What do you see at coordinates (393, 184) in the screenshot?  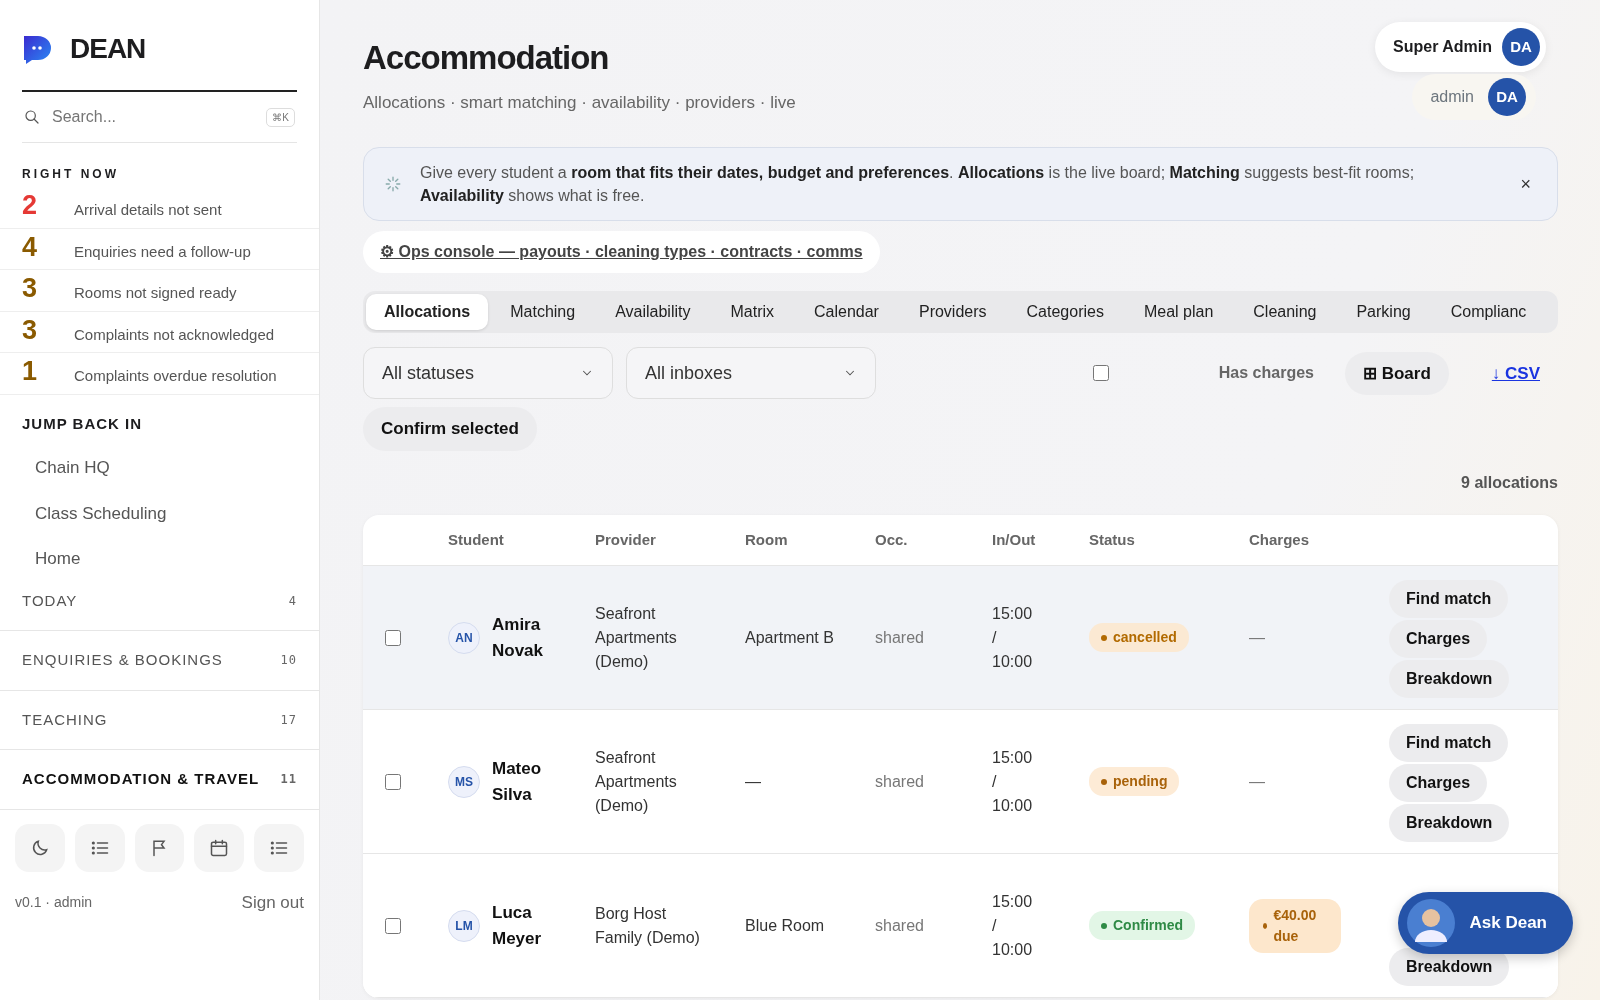 I see `spinner-icon` at bounding box center [393, 184].